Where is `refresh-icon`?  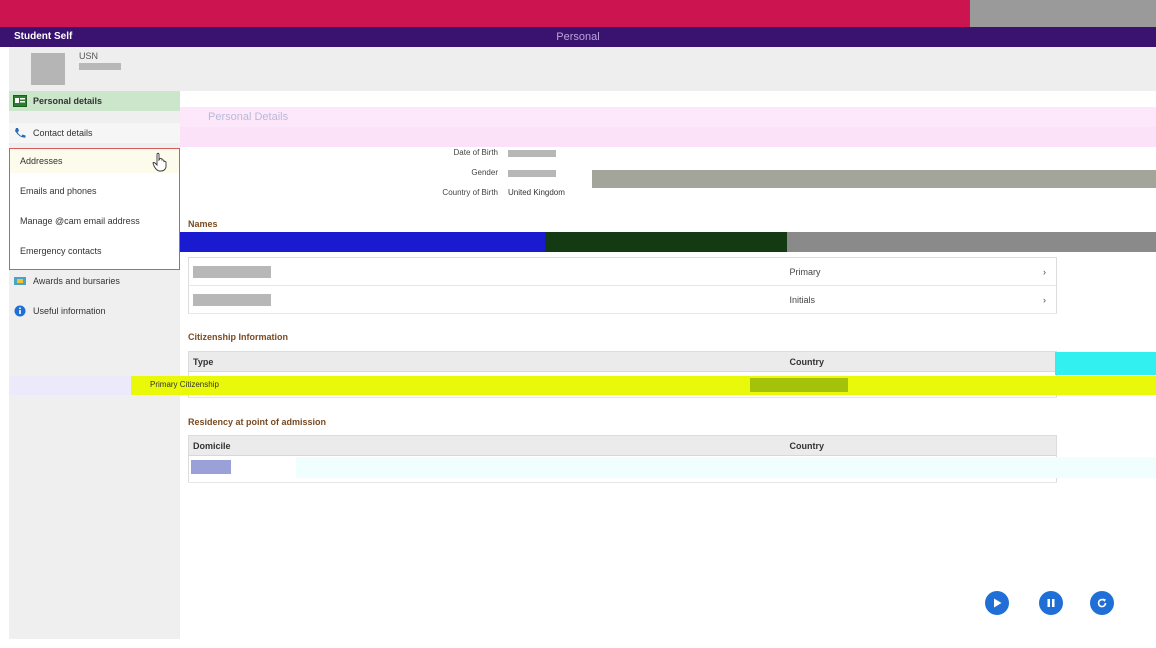 refresh-icon is located at coordinates (1102, 603).